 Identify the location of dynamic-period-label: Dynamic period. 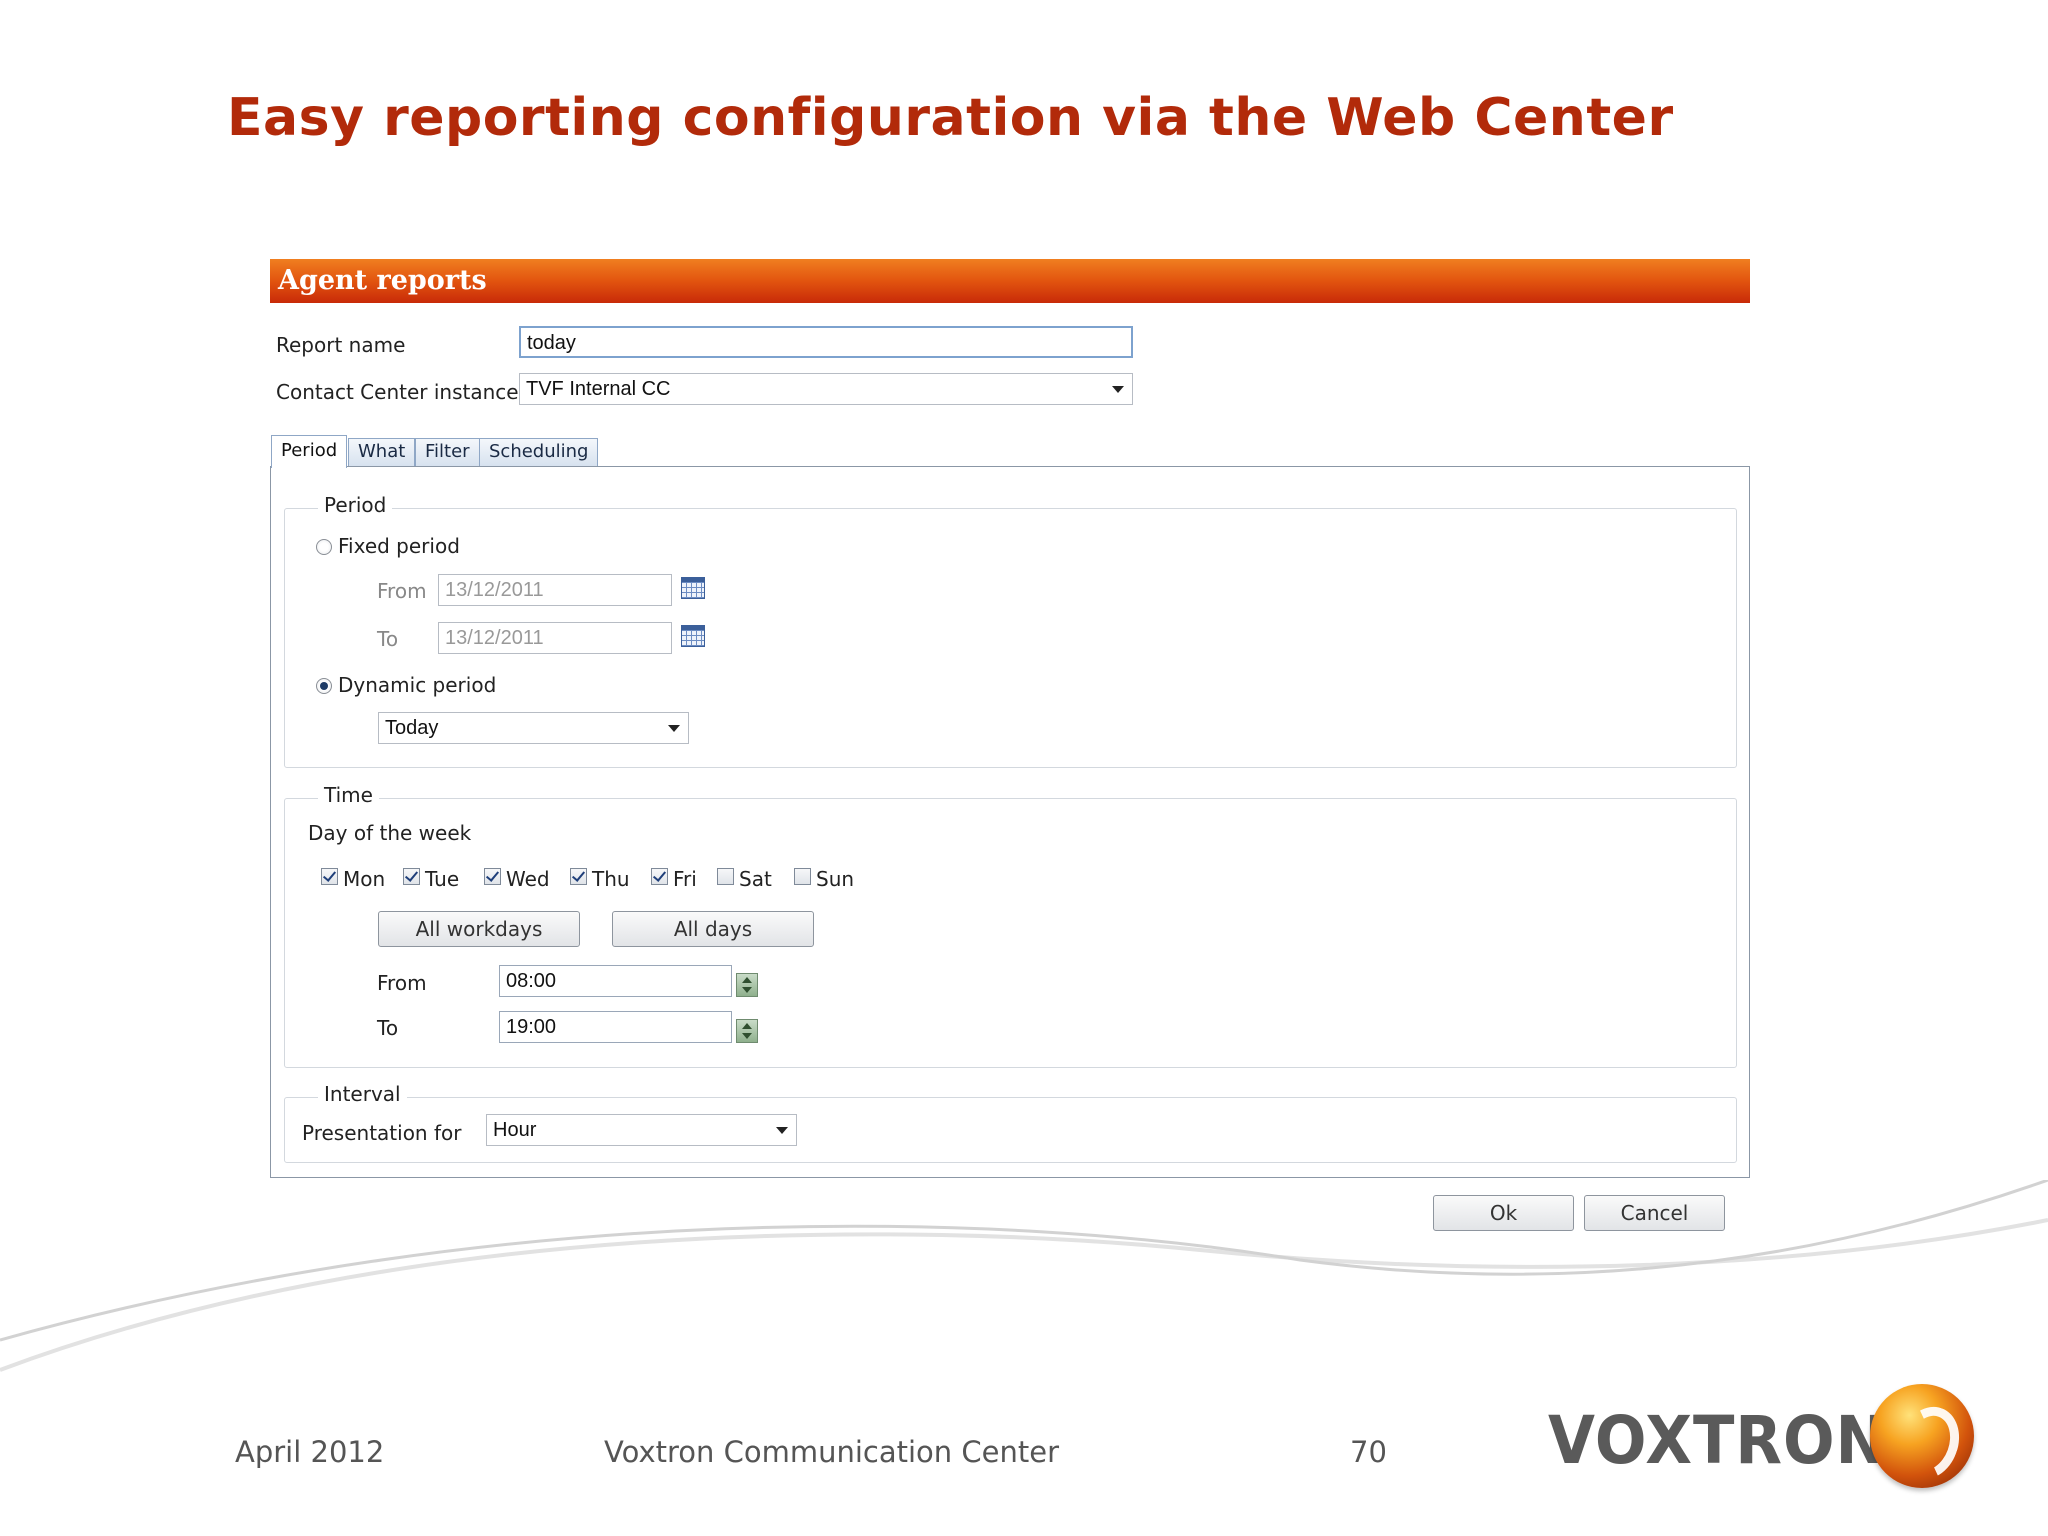
(417, 685).